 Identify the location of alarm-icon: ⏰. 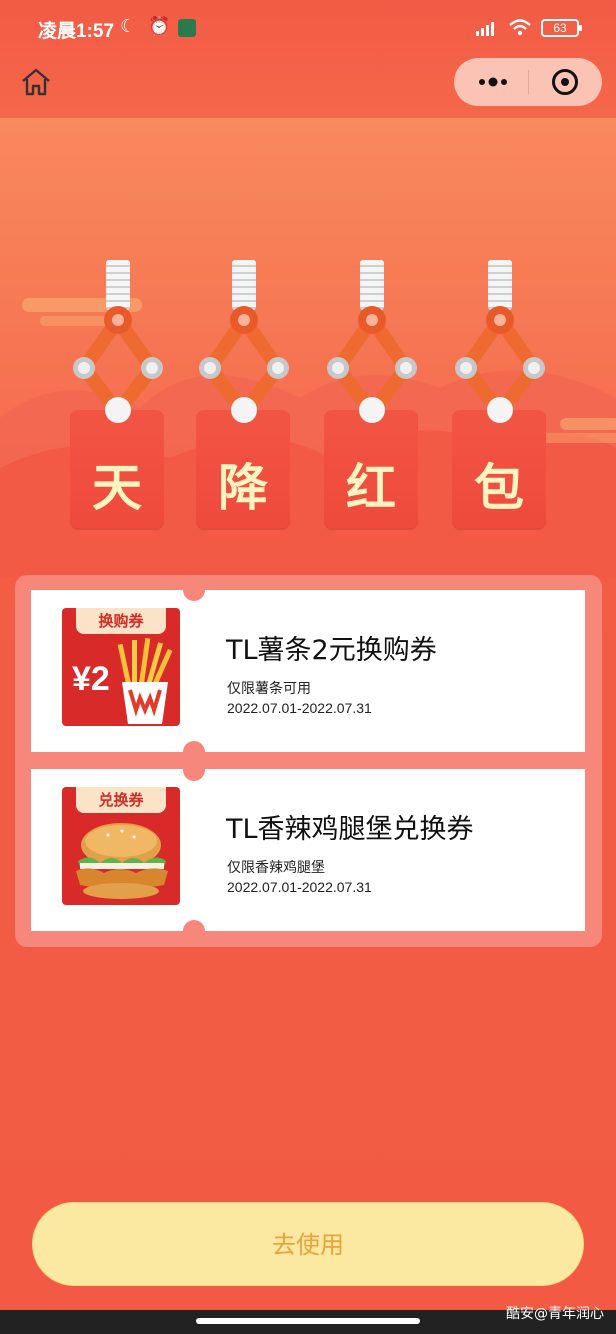
(159, 26).